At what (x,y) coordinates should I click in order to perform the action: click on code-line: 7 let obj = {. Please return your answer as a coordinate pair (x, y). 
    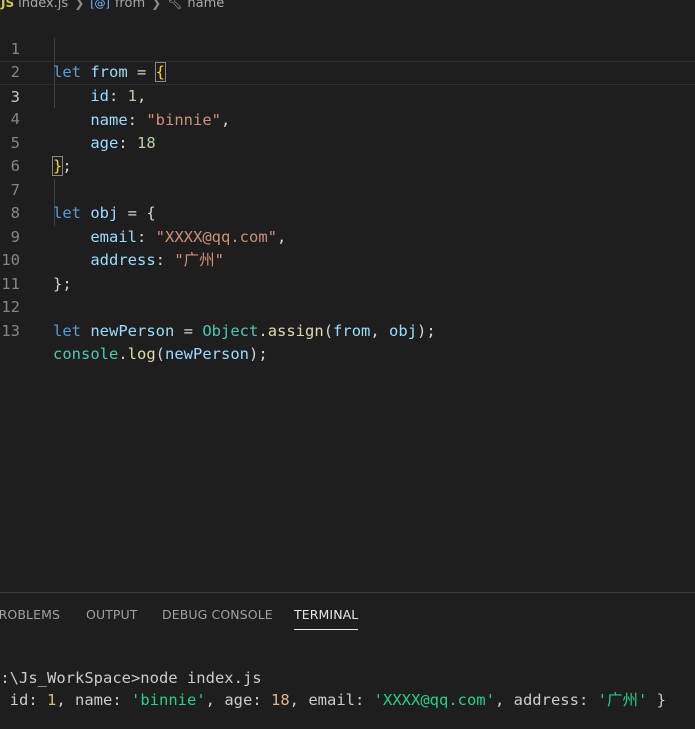
    Looking at the image, I should click on (347, 189).